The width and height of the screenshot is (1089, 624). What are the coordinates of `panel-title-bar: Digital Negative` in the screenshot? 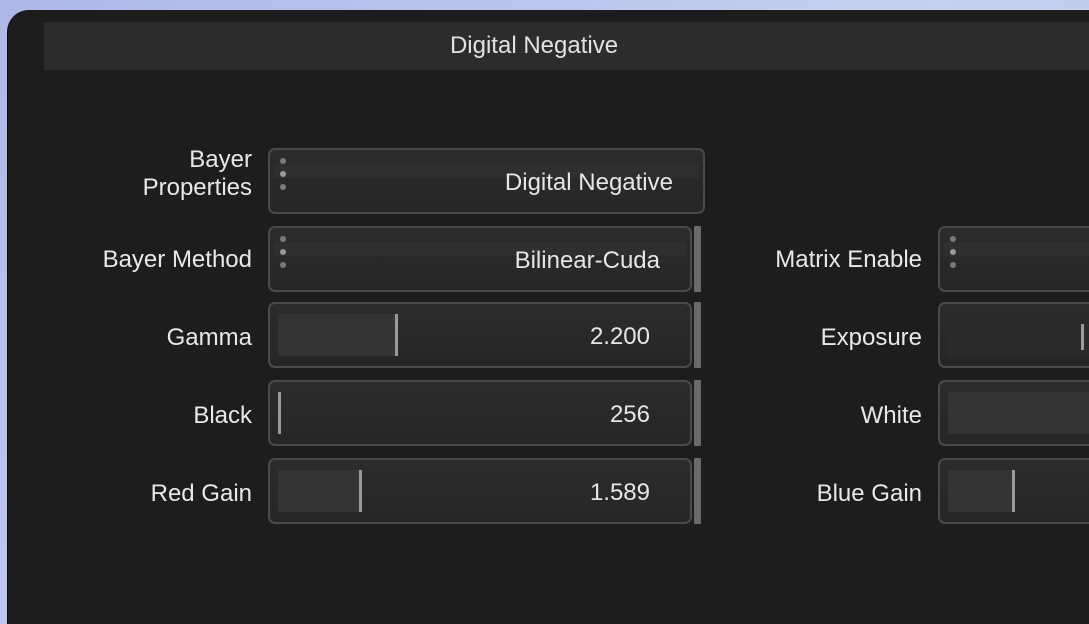 It's located at (566, 46).